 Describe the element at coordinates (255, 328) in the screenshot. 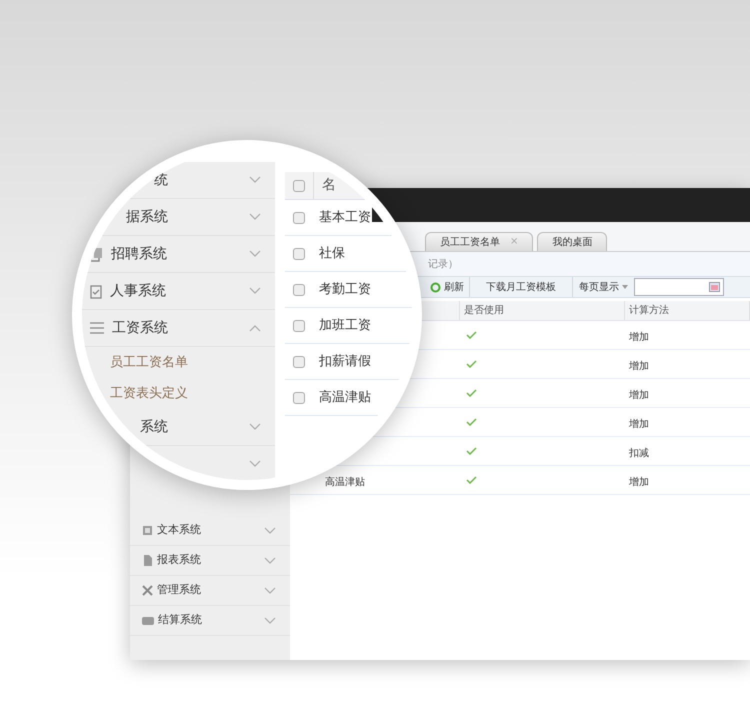

I see `chevron-up-icon` at that location.